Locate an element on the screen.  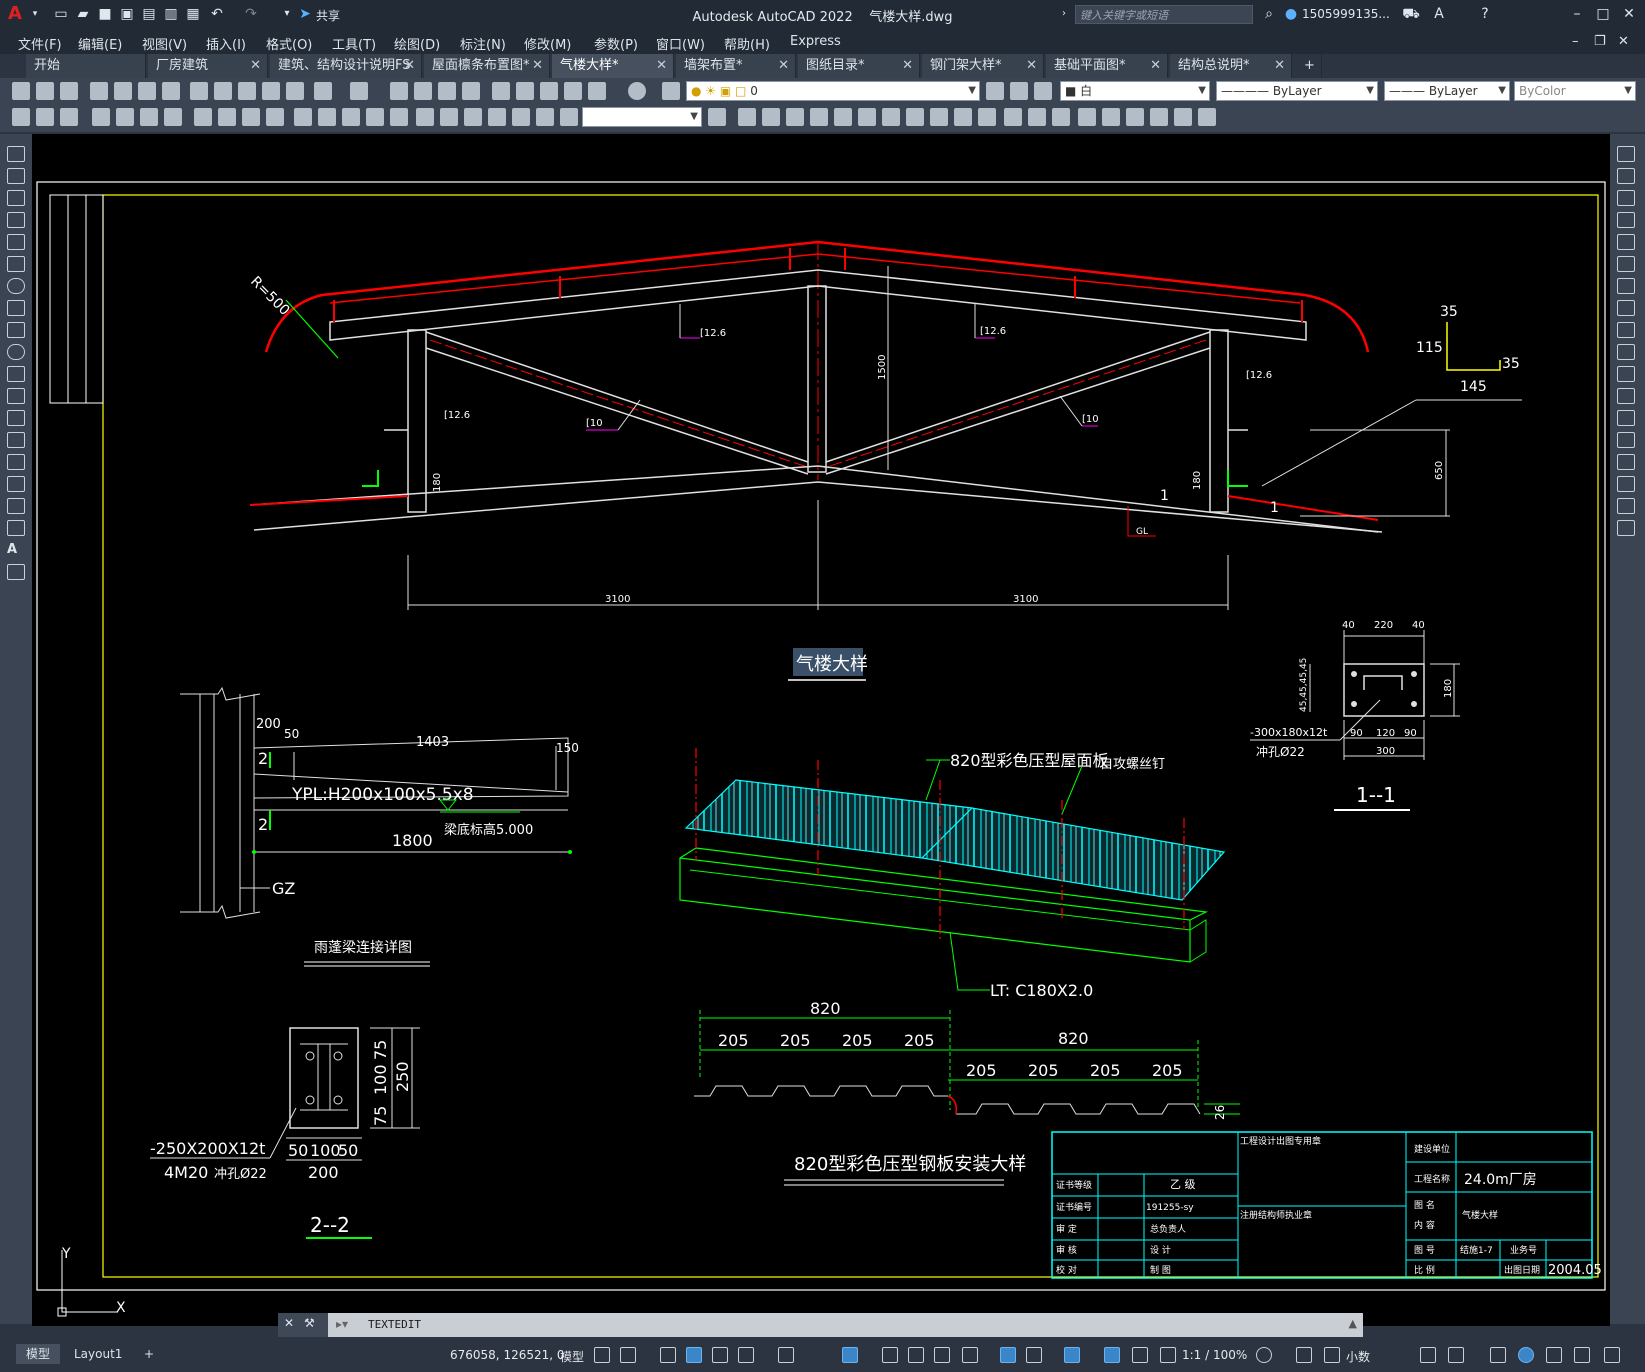
share-label: 共享 is located at coordinates (328, 15).